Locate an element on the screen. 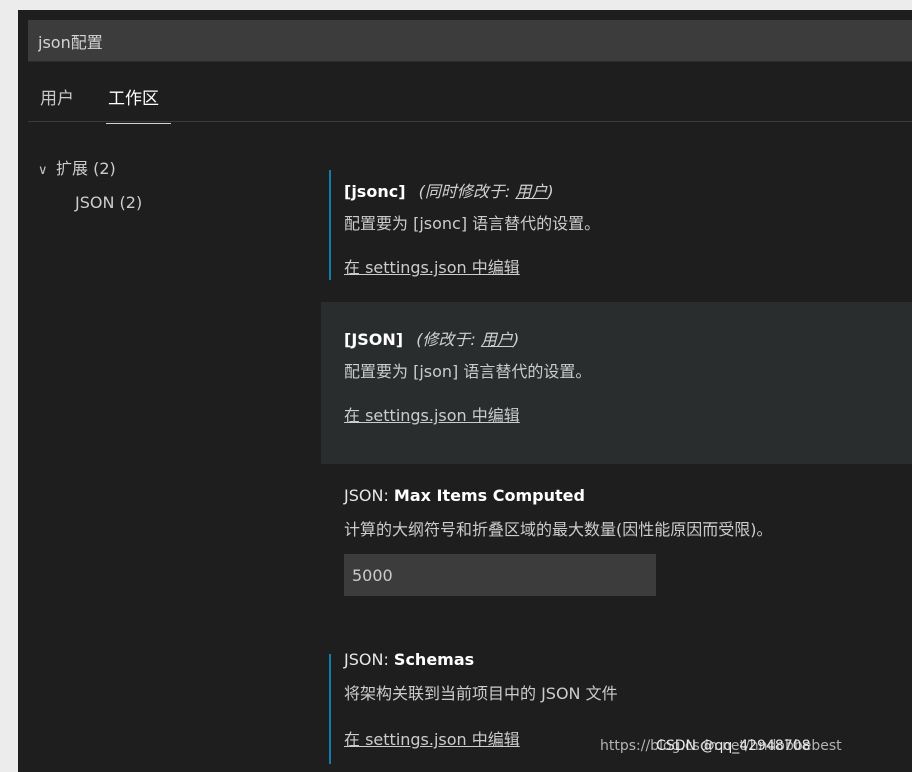  tab-workspace: 工作区 is located at coordinates (138, 104).